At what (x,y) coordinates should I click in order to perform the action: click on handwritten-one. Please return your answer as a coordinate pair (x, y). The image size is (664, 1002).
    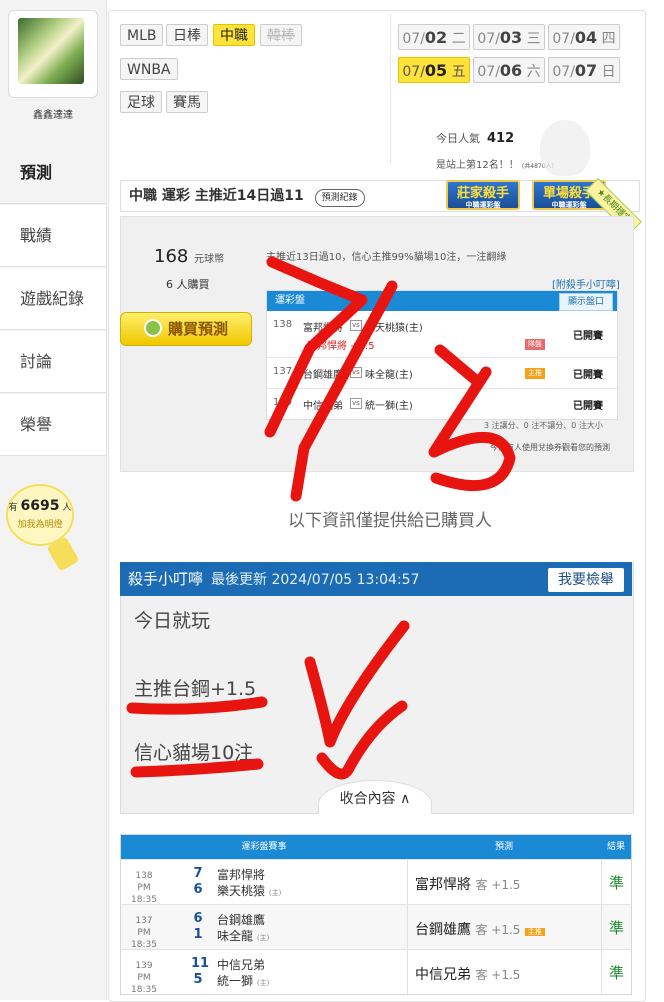
    Looking at the image, I should click on (459, 366).